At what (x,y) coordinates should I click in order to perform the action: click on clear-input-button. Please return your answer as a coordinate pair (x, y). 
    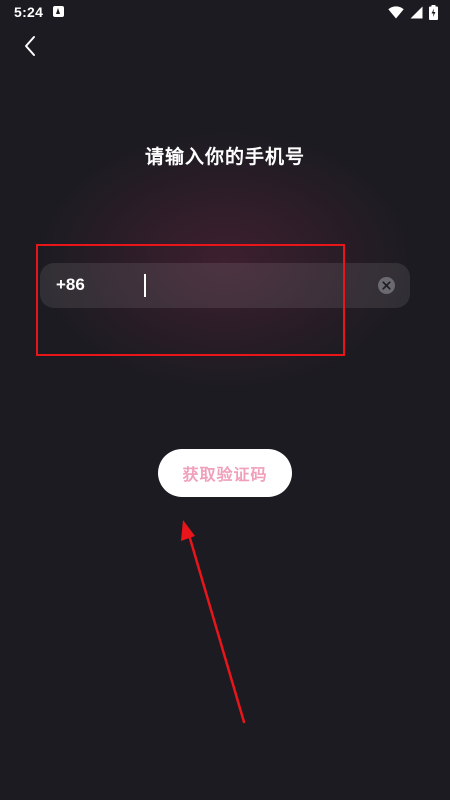
    Looking at the image, I should click on (386, 285).